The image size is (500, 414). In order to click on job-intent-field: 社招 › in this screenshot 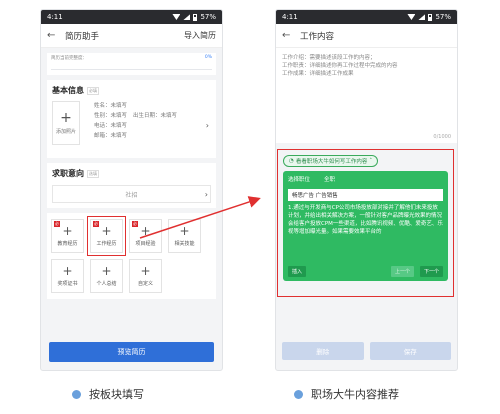, I will do `click(131, 194)`.